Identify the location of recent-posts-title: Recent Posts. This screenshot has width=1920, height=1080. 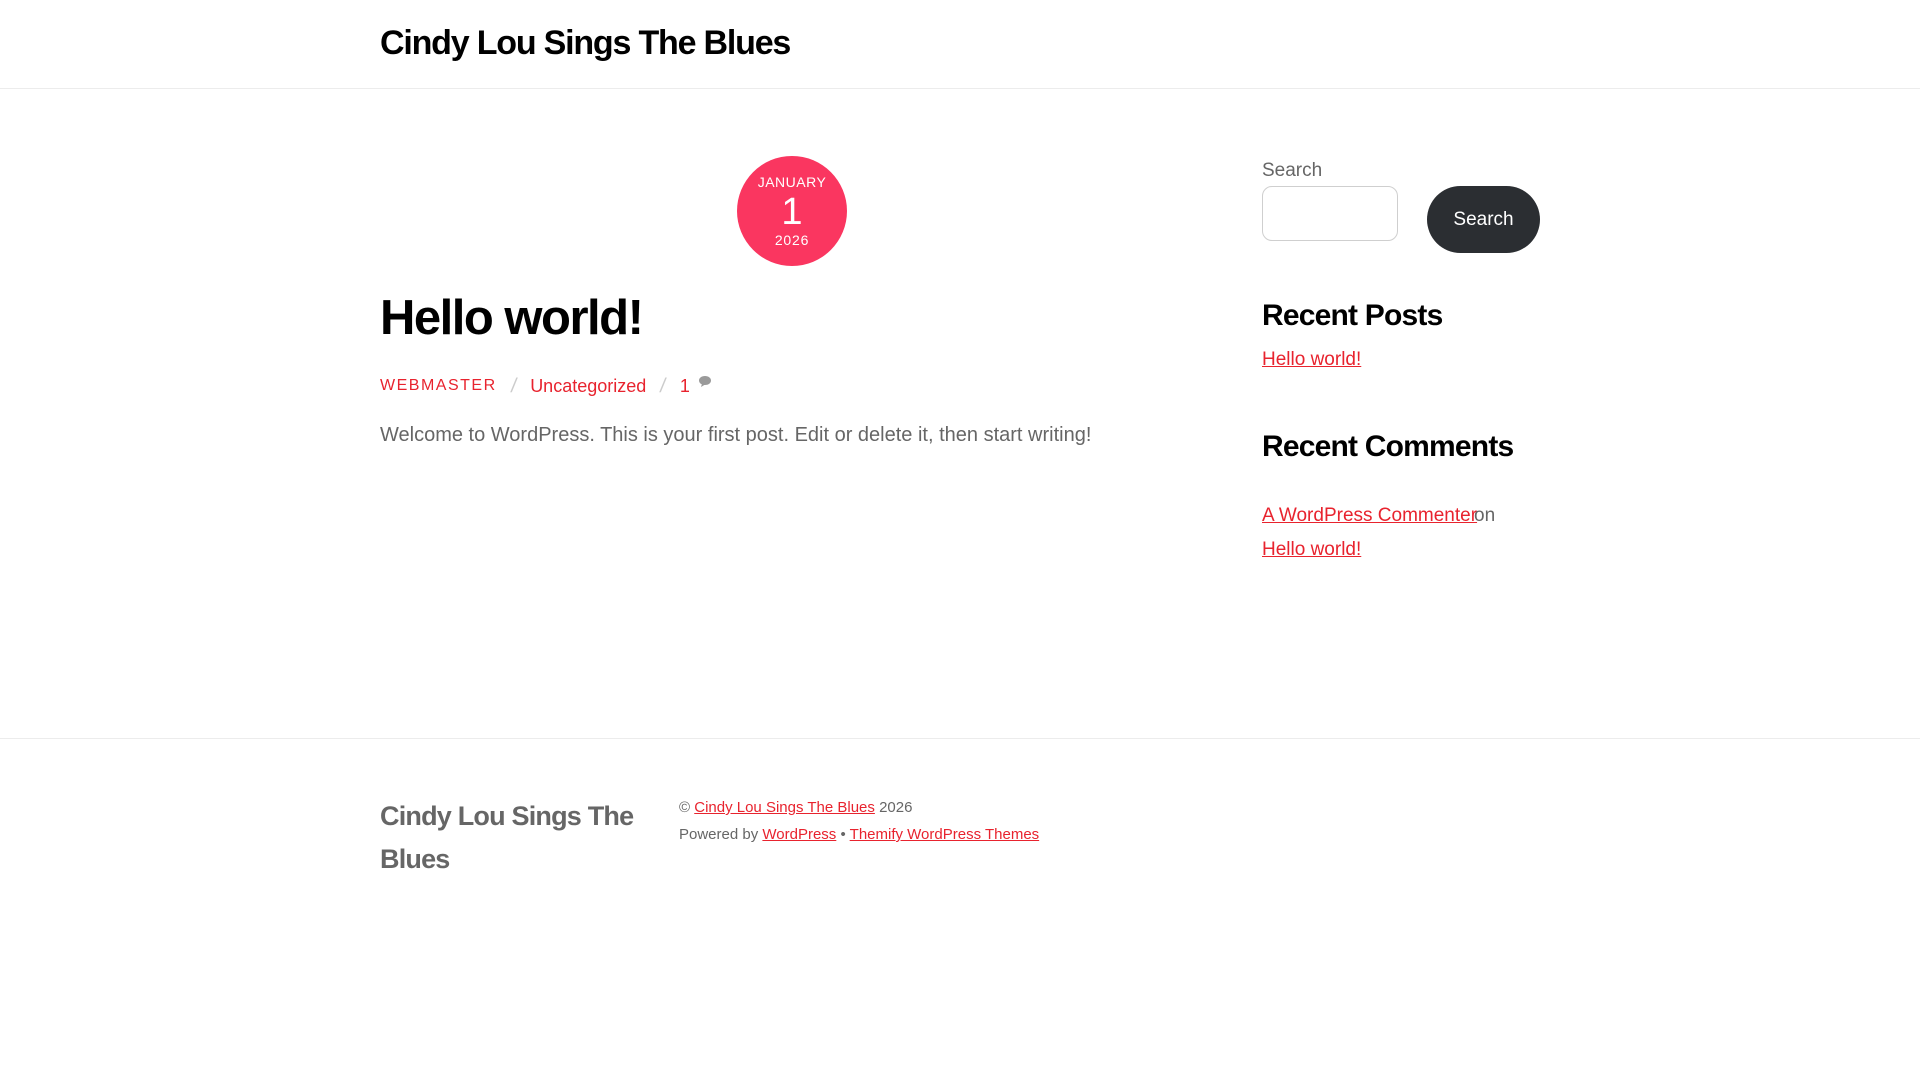
(1352, 315).